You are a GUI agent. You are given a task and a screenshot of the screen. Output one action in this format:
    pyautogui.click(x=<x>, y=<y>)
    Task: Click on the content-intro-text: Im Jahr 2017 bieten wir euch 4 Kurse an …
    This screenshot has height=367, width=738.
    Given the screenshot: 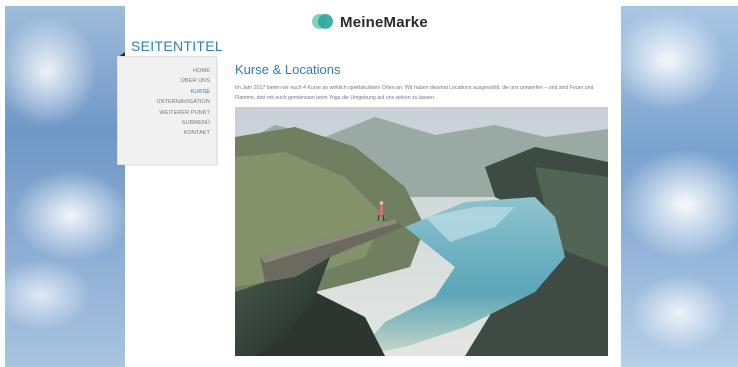 What is the action you would take?
    pyautogui.click(x=422, y=93)
    